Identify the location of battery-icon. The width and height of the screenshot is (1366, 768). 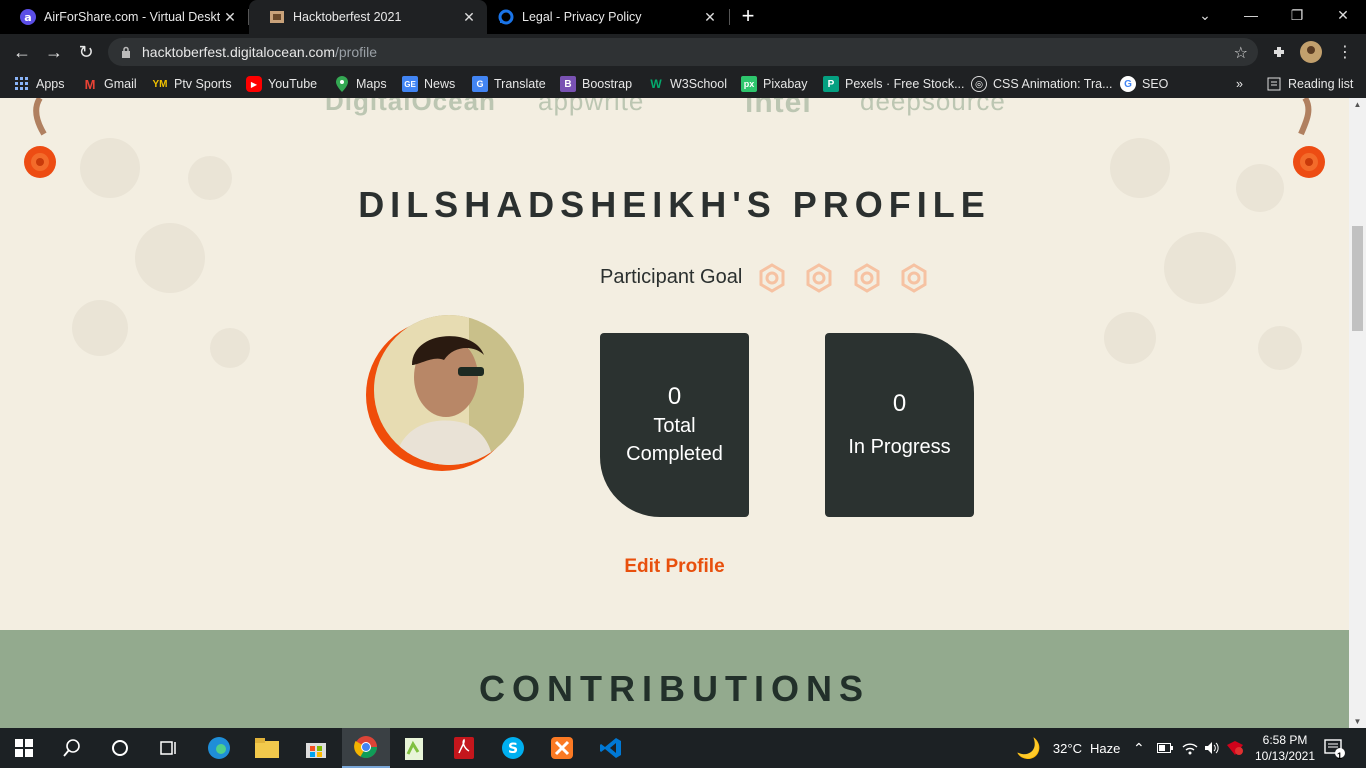
(1165, 748).